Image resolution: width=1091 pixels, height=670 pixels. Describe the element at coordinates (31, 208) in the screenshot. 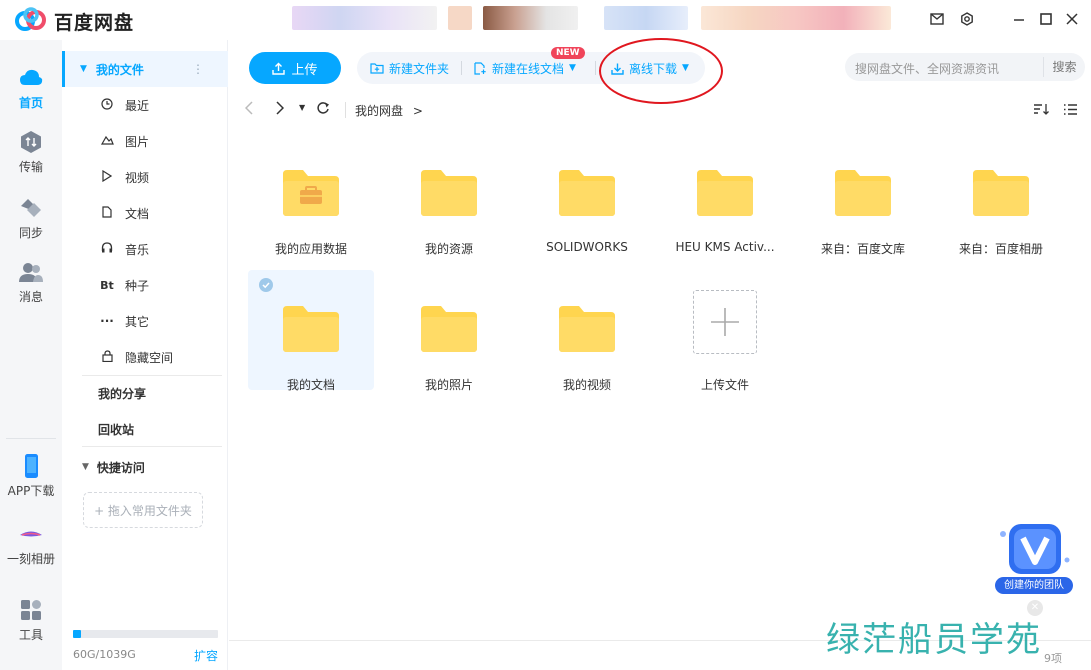

I see `sync-icon` at that location.